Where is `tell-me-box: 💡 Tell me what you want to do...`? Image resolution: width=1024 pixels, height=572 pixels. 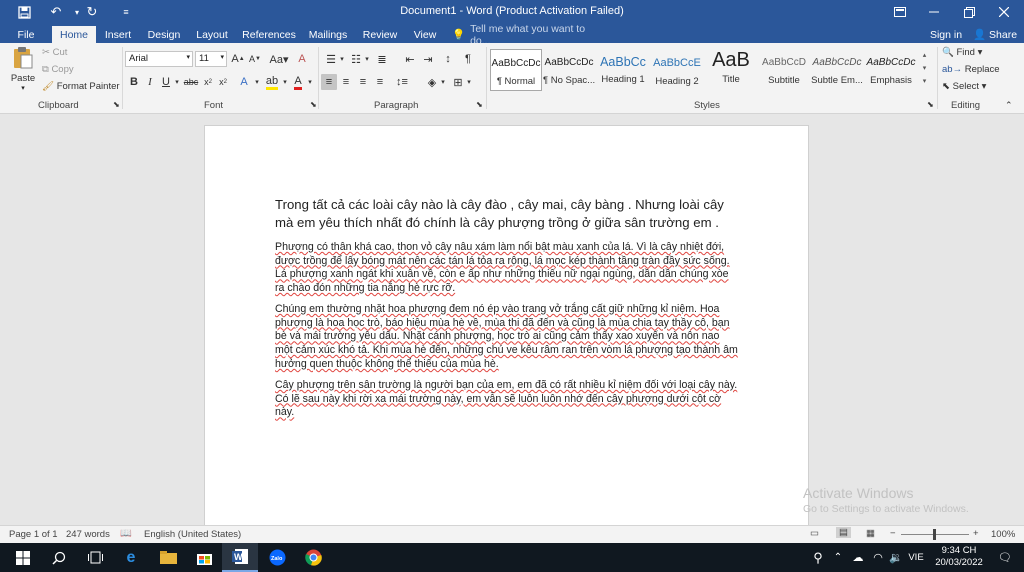 tell-me-box: 💡 Tell me what you want to do... is located at coordinates (527, 35).